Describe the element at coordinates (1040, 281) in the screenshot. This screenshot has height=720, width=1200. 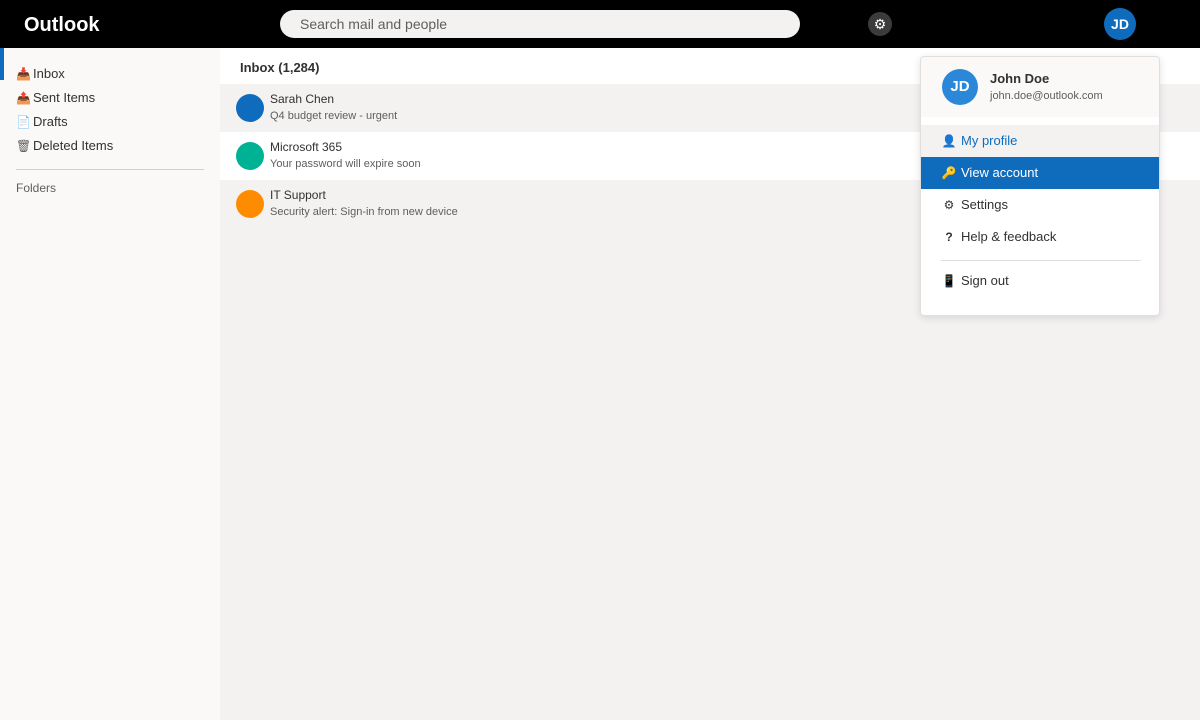
I see `menu-item-sign-out: 📱 Sign out` at that location.